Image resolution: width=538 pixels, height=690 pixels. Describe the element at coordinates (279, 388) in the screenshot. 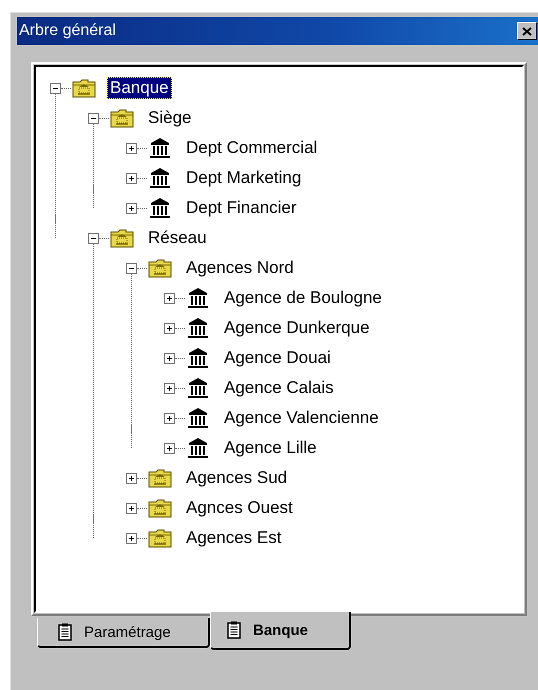

I see `tree-item: Agence Calais` at that location.